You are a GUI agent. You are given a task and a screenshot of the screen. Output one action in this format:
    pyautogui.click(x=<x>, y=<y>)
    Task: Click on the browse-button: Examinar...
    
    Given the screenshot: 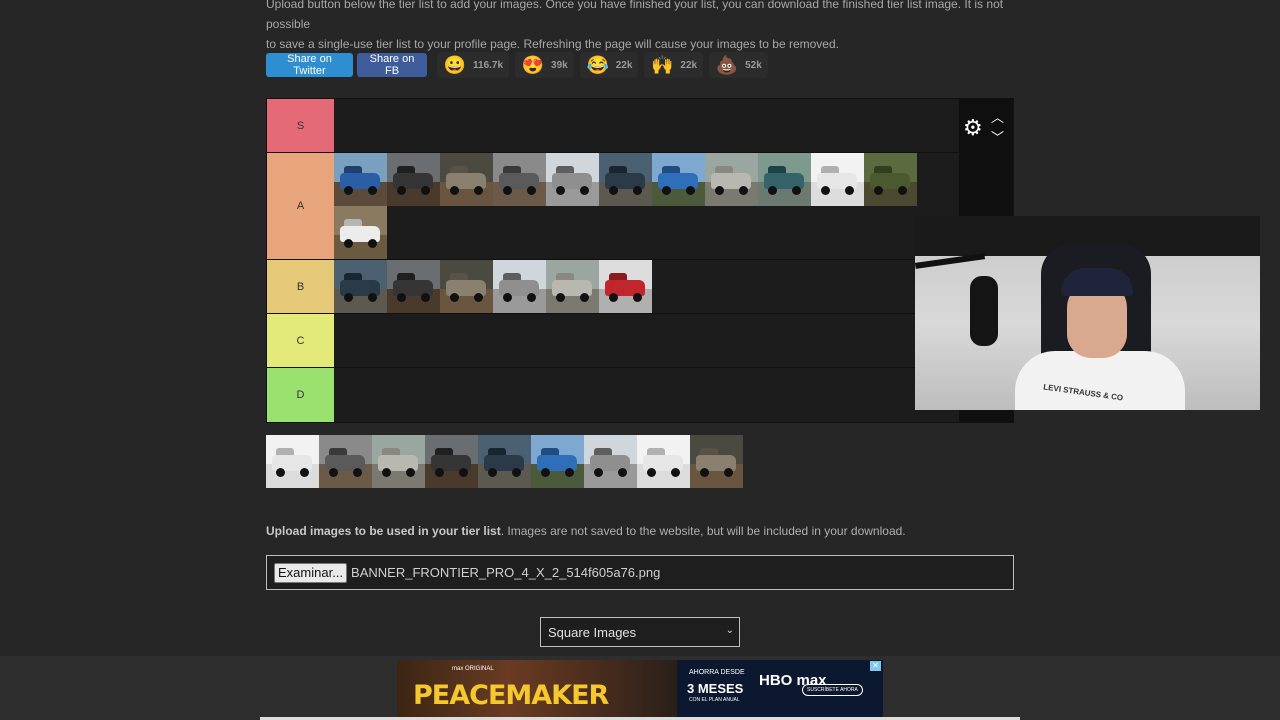 What is the action you would take?
    pyautogui.click(x=311, y=572)
    